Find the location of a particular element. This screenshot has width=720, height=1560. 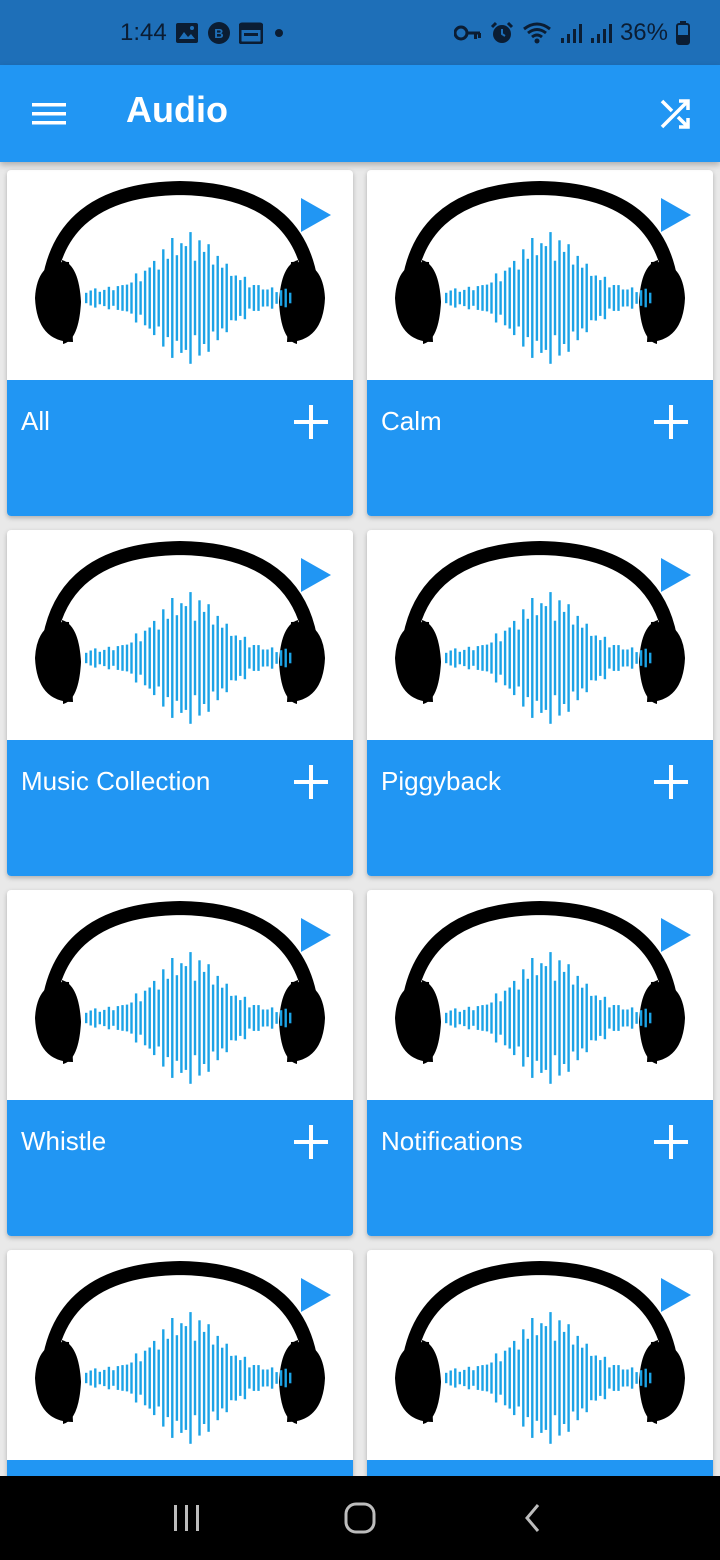

svg-text: B is located at coordinates (218, 33).